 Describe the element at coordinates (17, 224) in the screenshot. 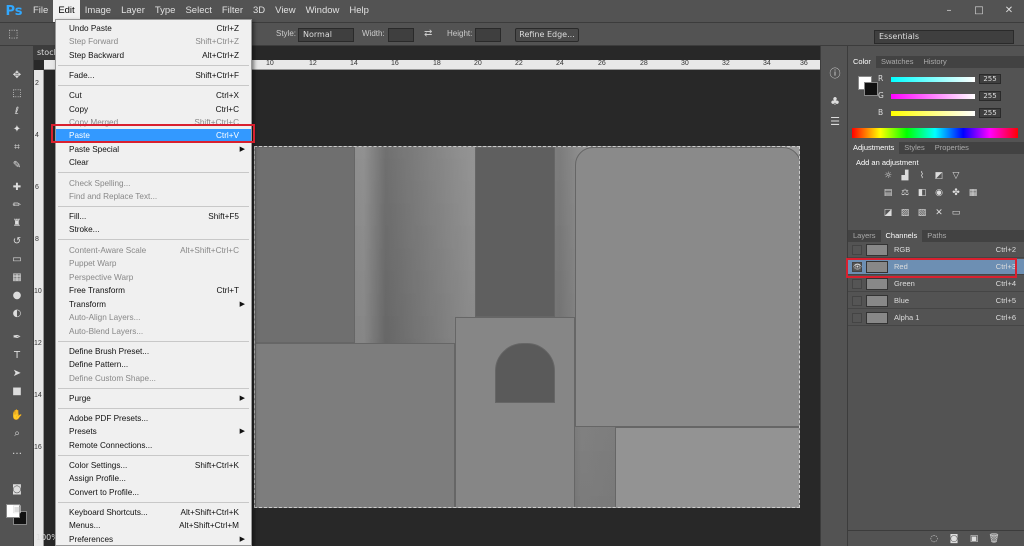

I see `clone-stamp-icon: ♜` at that location.